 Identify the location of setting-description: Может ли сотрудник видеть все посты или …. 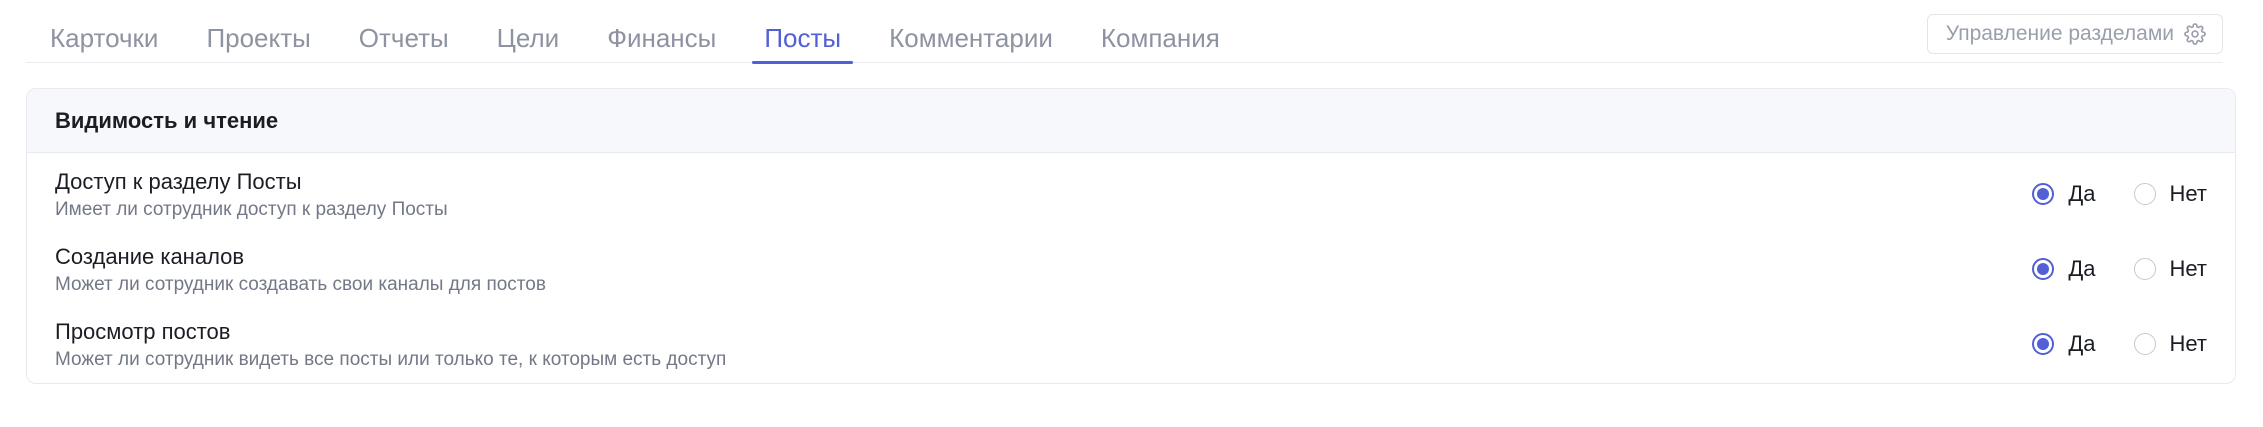
(391, 359).